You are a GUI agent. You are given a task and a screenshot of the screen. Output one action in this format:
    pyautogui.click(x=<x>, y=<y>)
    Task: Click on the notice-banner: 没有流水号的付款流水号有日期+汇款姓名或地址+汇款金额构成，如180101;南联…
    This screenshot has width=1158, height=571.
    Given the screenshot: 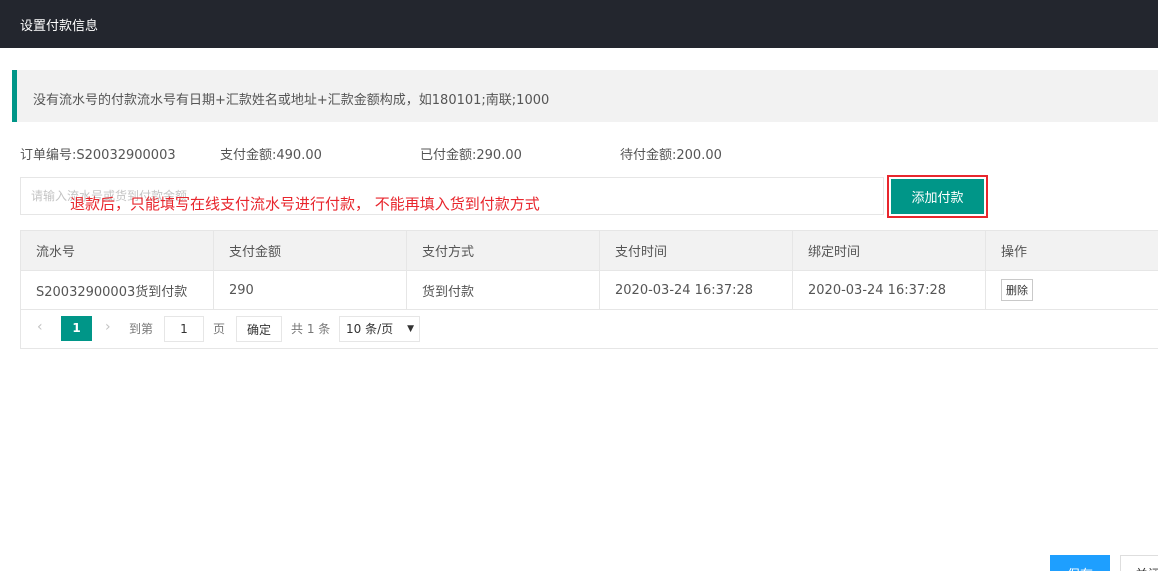 What is the action you would take?
    pyautogui.click(x=585, y=96)
    